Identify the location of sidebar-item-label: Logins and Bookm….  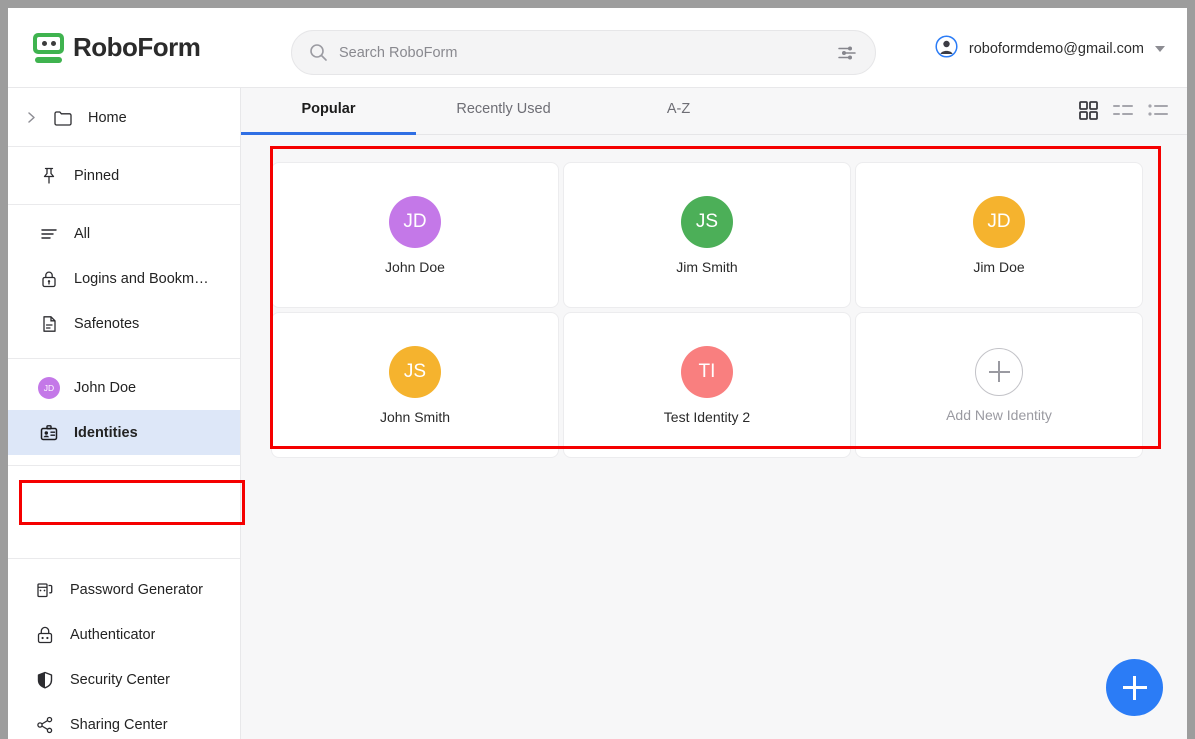
(141, 278).